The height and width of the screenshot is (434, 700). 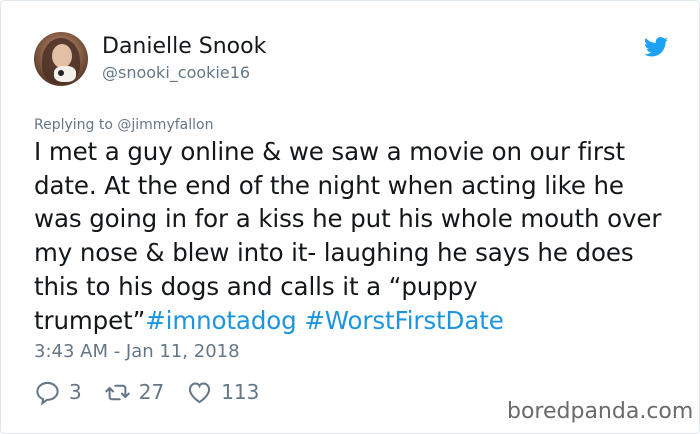 I want to click on tweet-text-tail: trumpet”, so click(x=90, y=320).